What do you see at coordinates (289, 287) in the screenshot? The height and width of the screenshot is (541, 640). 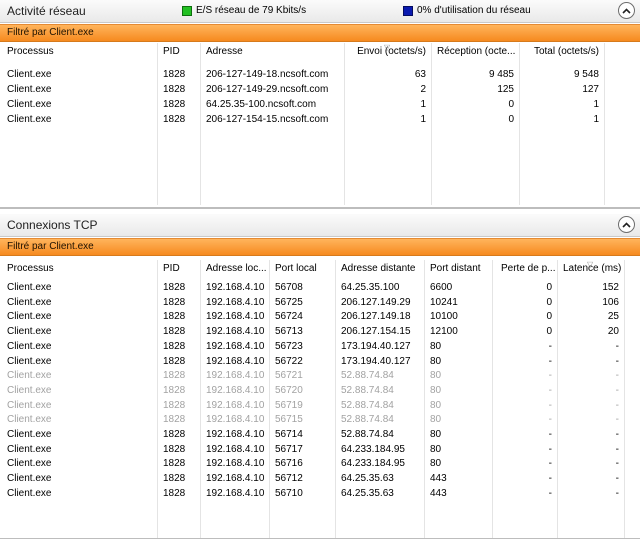 I see `cell-local-port: 56708` at bounding box center [289, 287].